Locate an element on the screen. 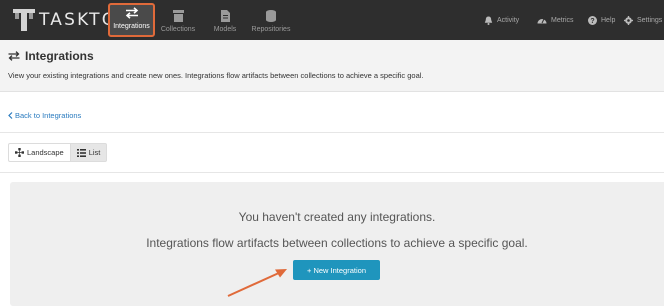 The image size is (664, 306). archive-box-icon is located at coordinates (178, 16).